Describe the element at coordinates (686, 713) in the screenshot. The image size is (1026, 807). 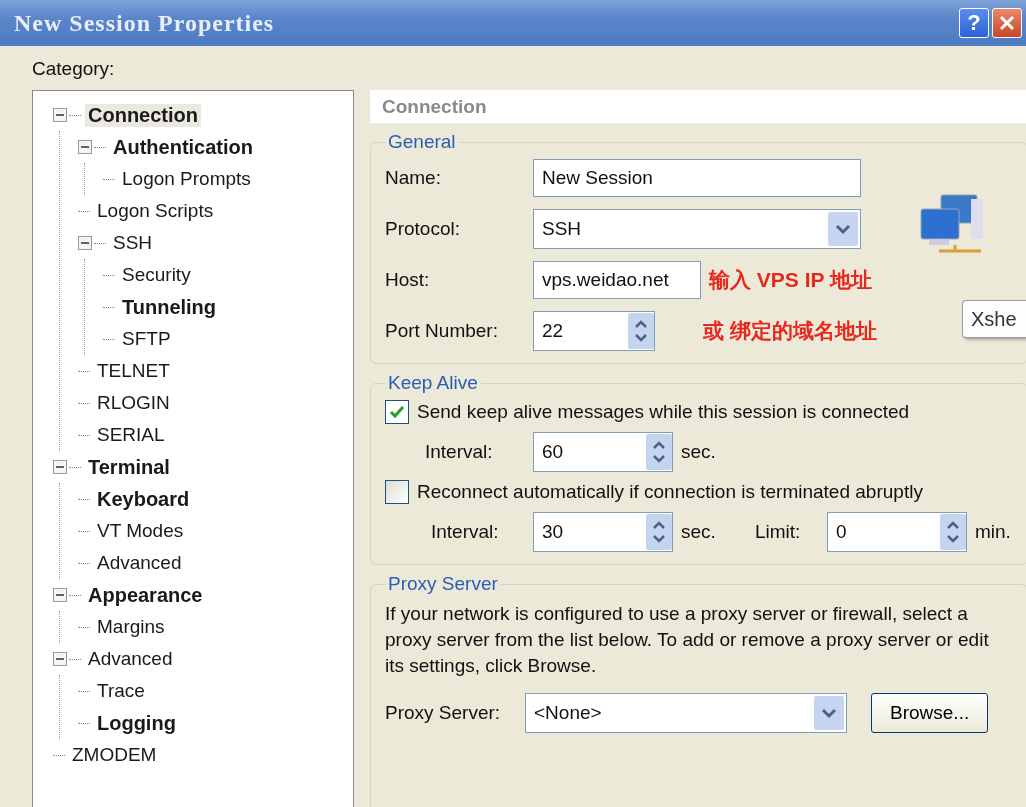
I see `proxy-server-dropdown: <None>` at that location.